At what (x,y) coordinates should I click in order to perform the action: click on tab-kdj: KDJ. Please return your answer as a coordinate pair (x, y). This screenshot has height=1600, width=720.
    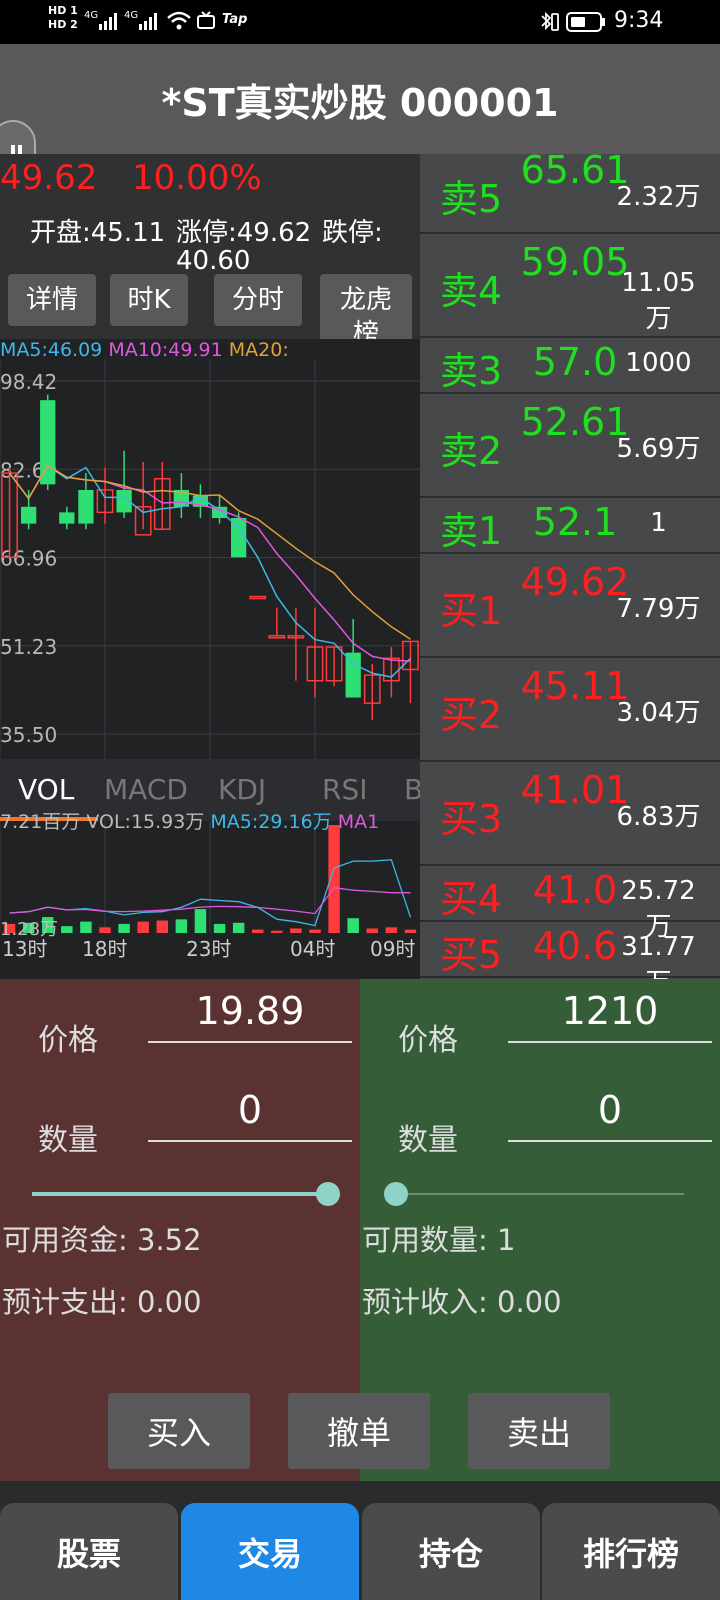
    Looking at the image, I should click on (242, 789).